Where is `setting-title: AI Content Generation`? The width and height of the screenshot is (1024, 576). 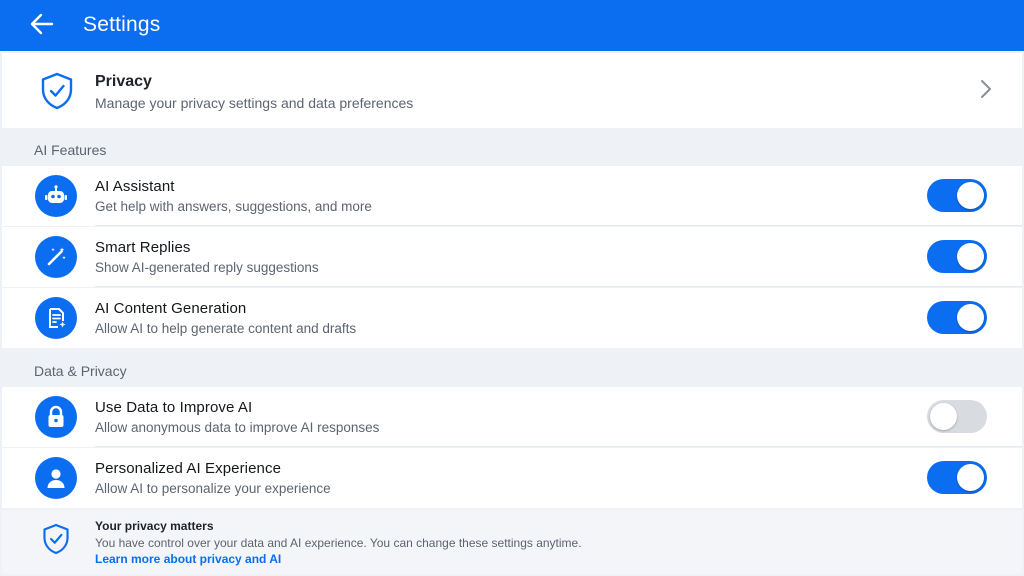
setting-title: AI Content Generation is located at coordinates (171, 308).